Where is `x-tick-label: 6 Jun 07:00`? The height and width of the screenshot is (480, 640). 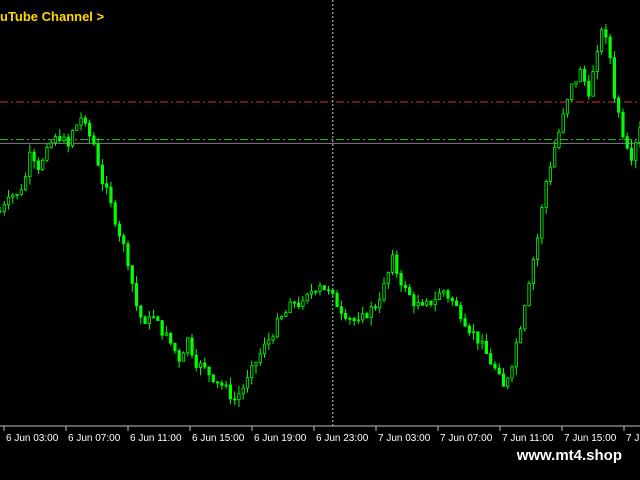 x-tick-label: 6 Jun 07:00 is located at coordinates (94, 438).